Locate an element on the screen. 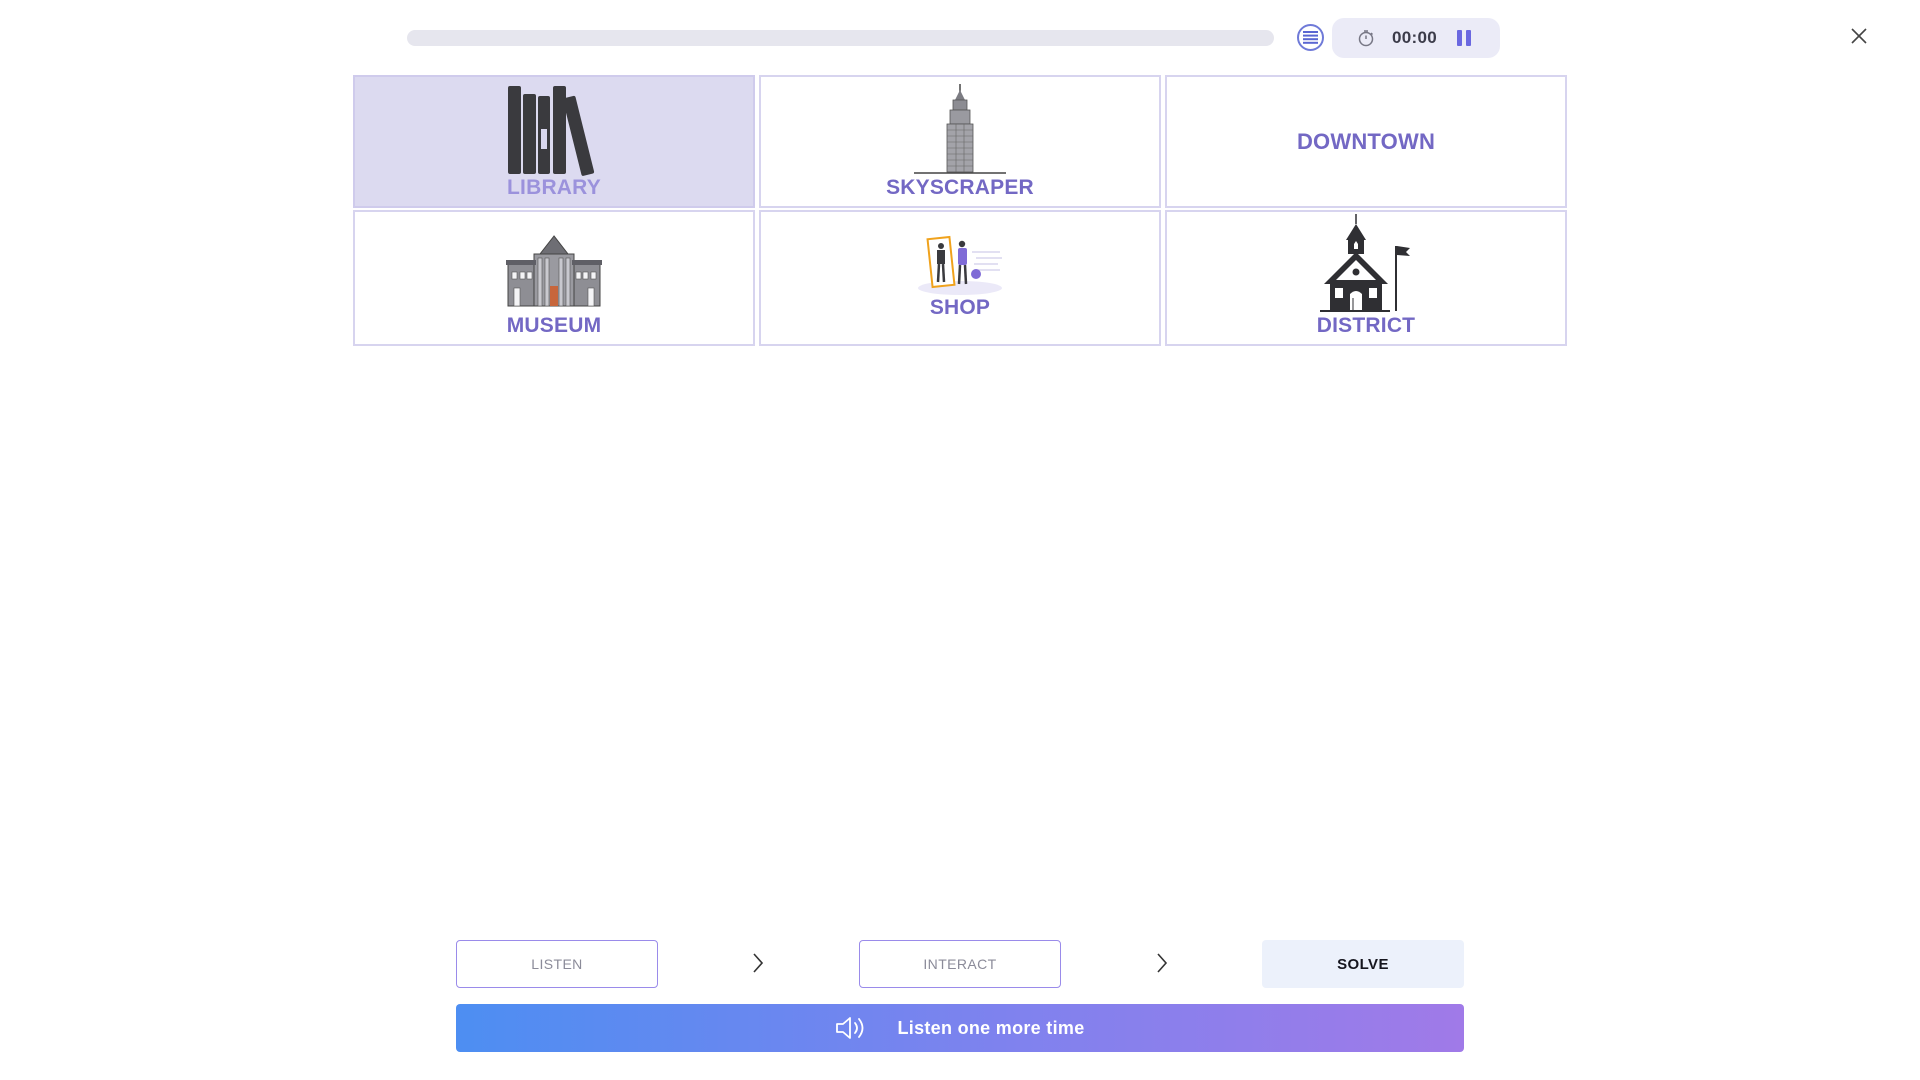 Image resolution: width=1920 pixels, height=1080 pixels. listen-again-button: Listen one more time is located at coordinates (960, 1028).